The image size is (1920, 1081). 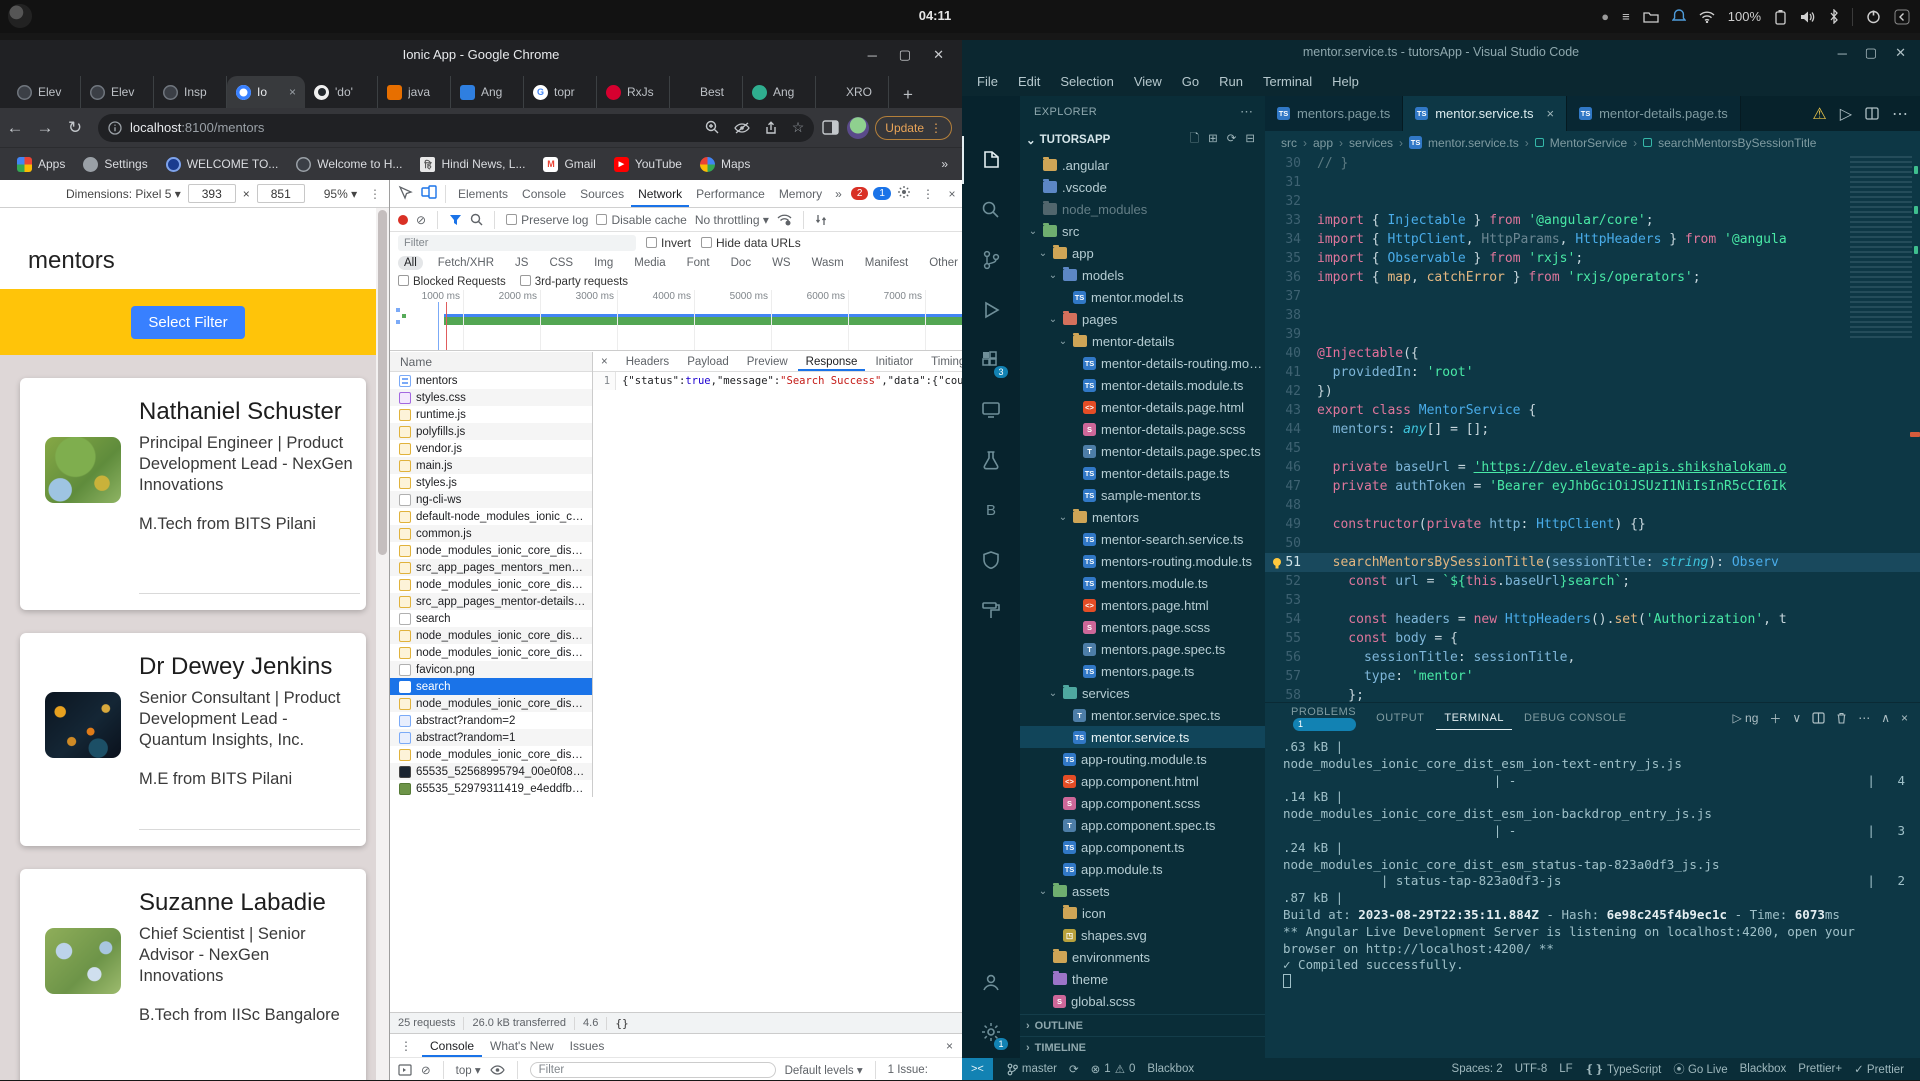 What do you see at coordinates (1074, 1069) in the screenshot?
I see `sync-icon: ⟳` at bounding box center [1074, 1069].